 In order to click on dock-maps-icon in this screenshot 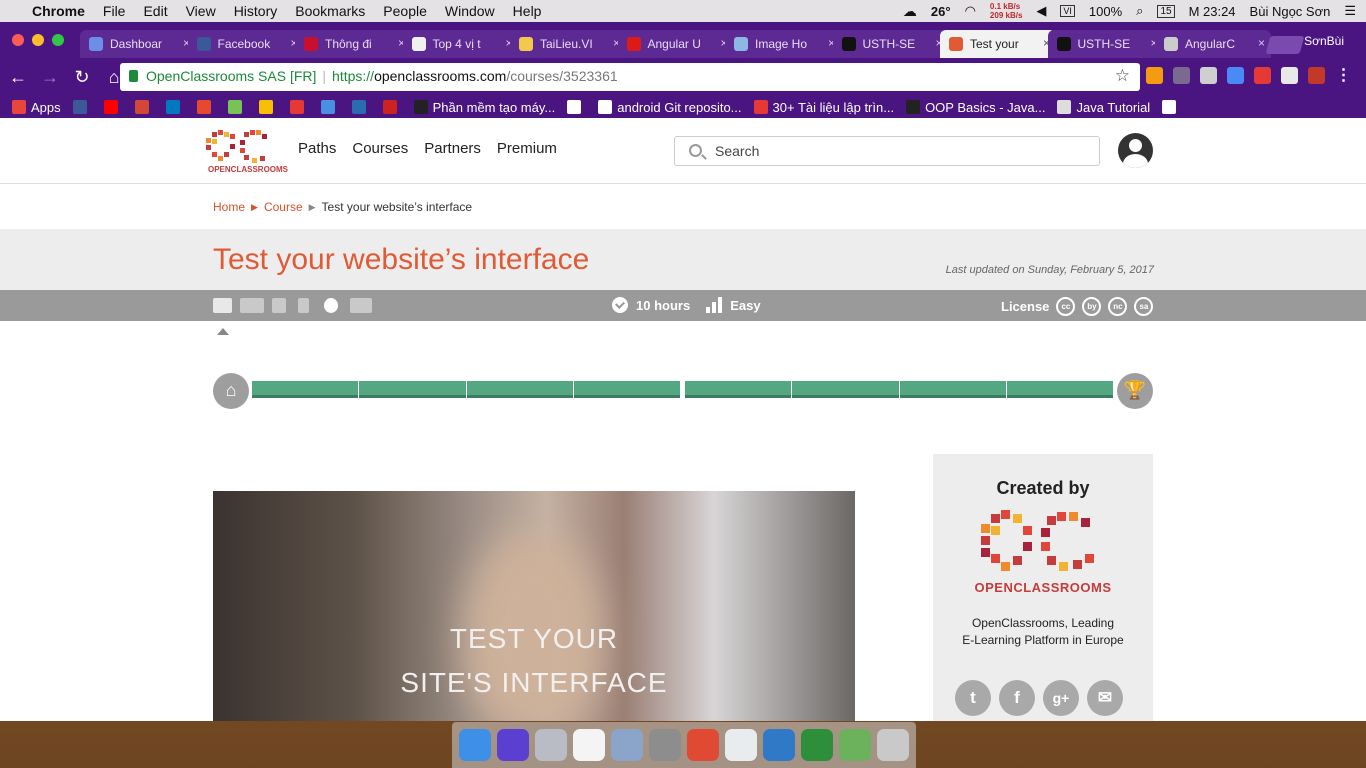, I will do `click(855, 745)`.